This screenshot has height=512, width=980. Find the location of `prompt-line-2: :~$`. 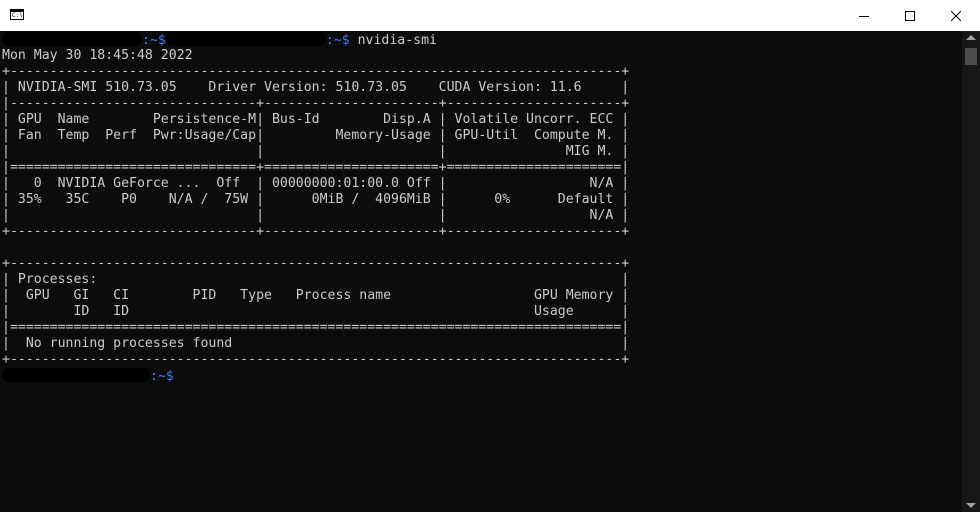

prompt-line-2: :~$ is located at coordinates (315, 376).